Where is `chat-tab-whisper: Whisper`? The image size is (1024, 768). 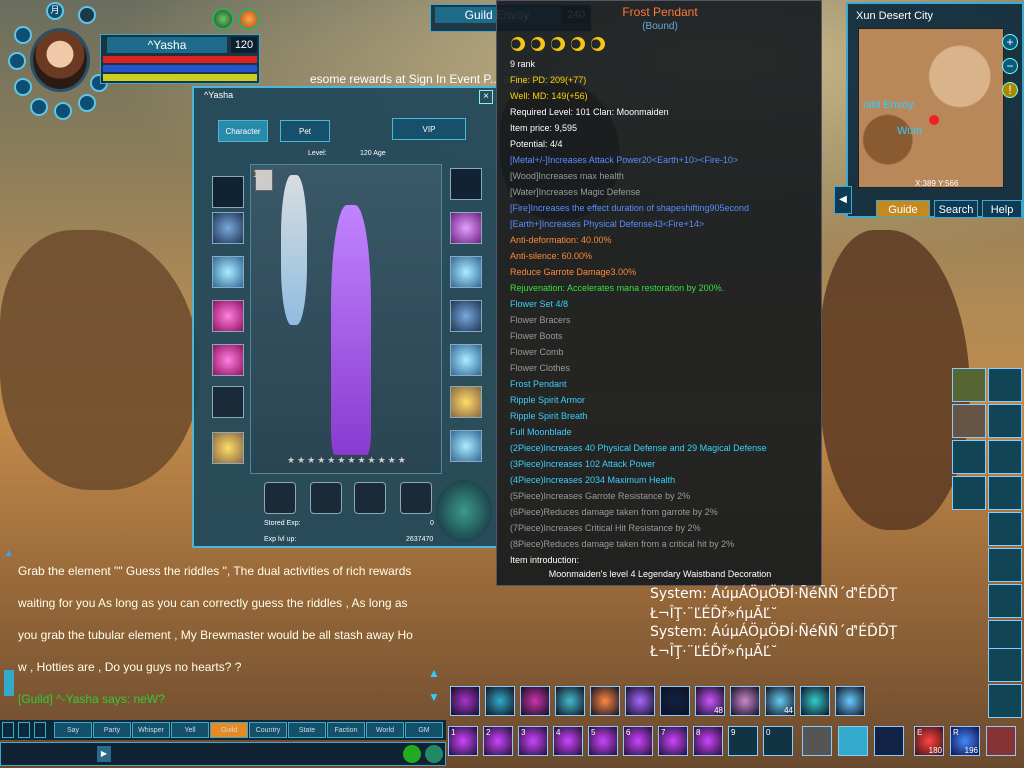 chat-tab-whisper: Whisper is located at coordinates (151, 730).